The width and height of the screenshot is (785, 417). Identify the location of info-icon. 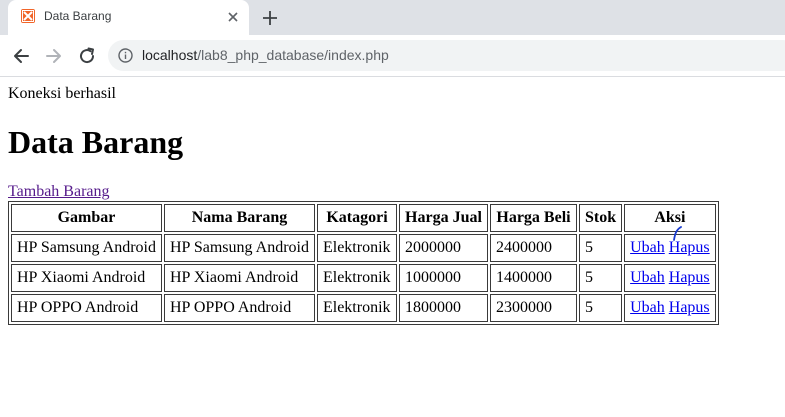
(125, 55).